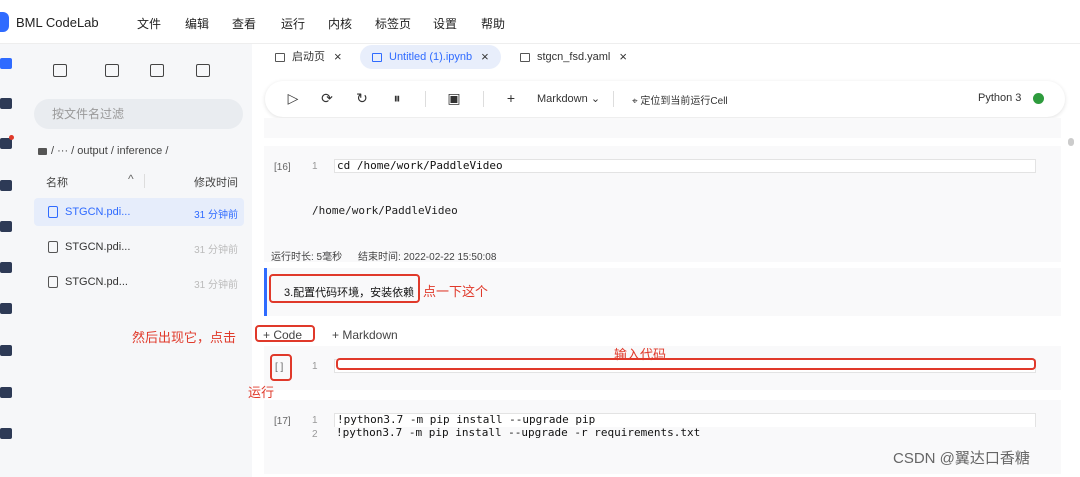 This screenshot has height=477, width=1080. What do you see at coordinates (511, 98) in the screenshot?
I see `add-cell-icon: +` at bounding box center [511, 98].